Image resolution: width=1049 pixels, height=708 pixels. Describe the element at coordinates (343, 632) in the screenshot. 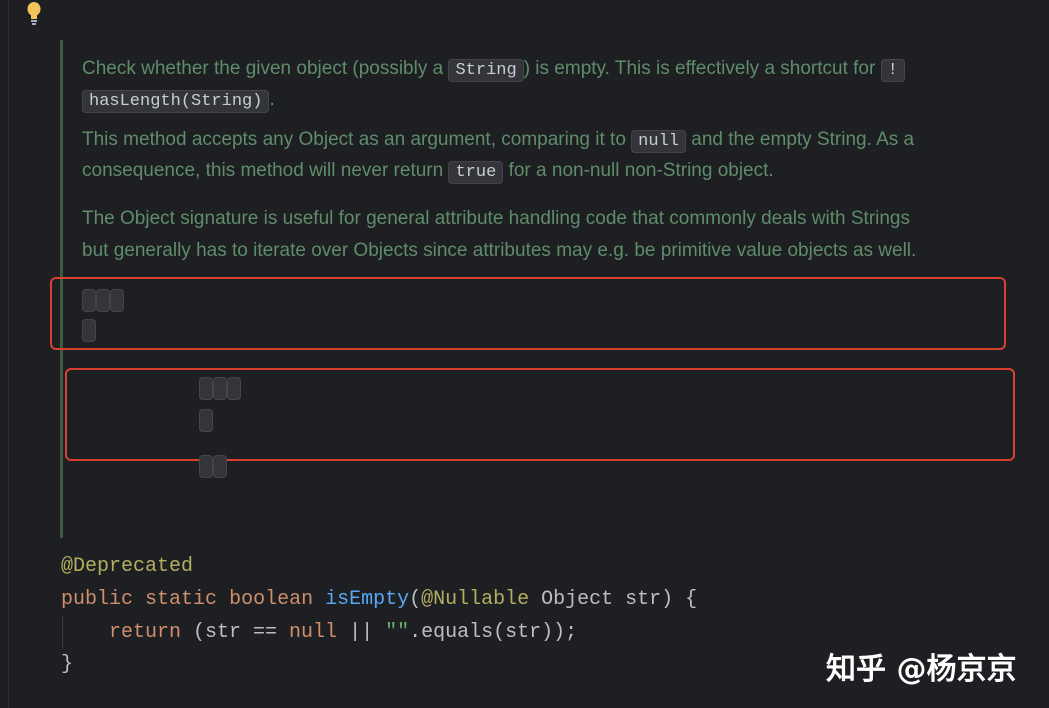

I see `return-statement: return (str == null || "".equals(str));` at that location.